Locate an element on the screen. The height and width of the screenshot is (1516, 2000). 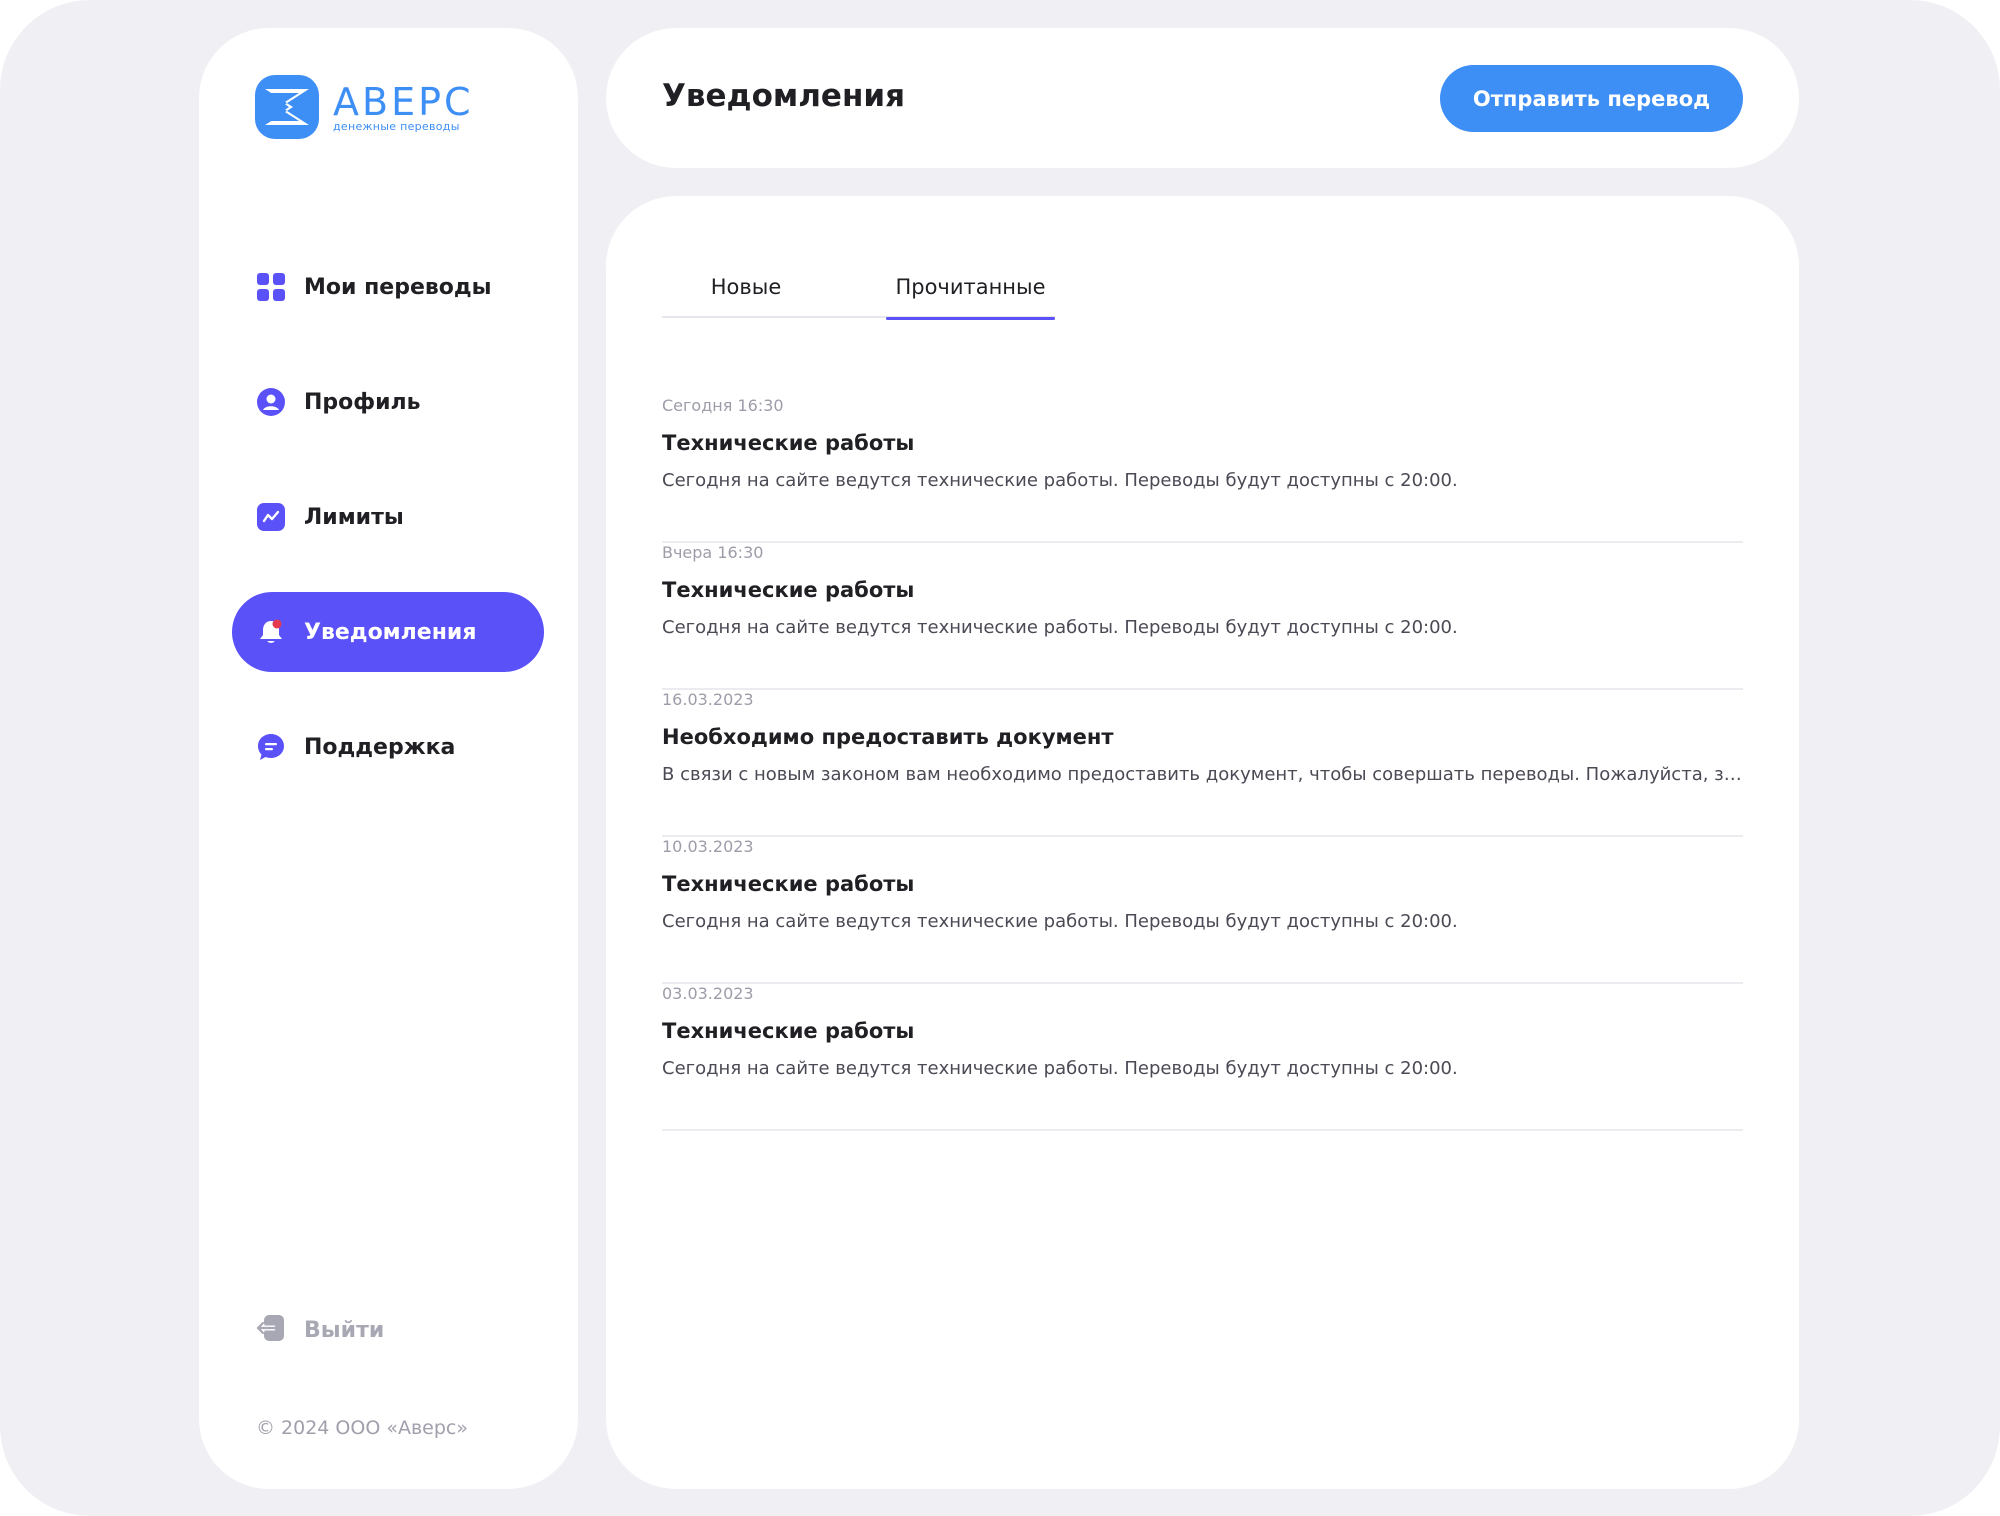
notification-date: Сегодня 16:30 is located at coordinates (723, 405).